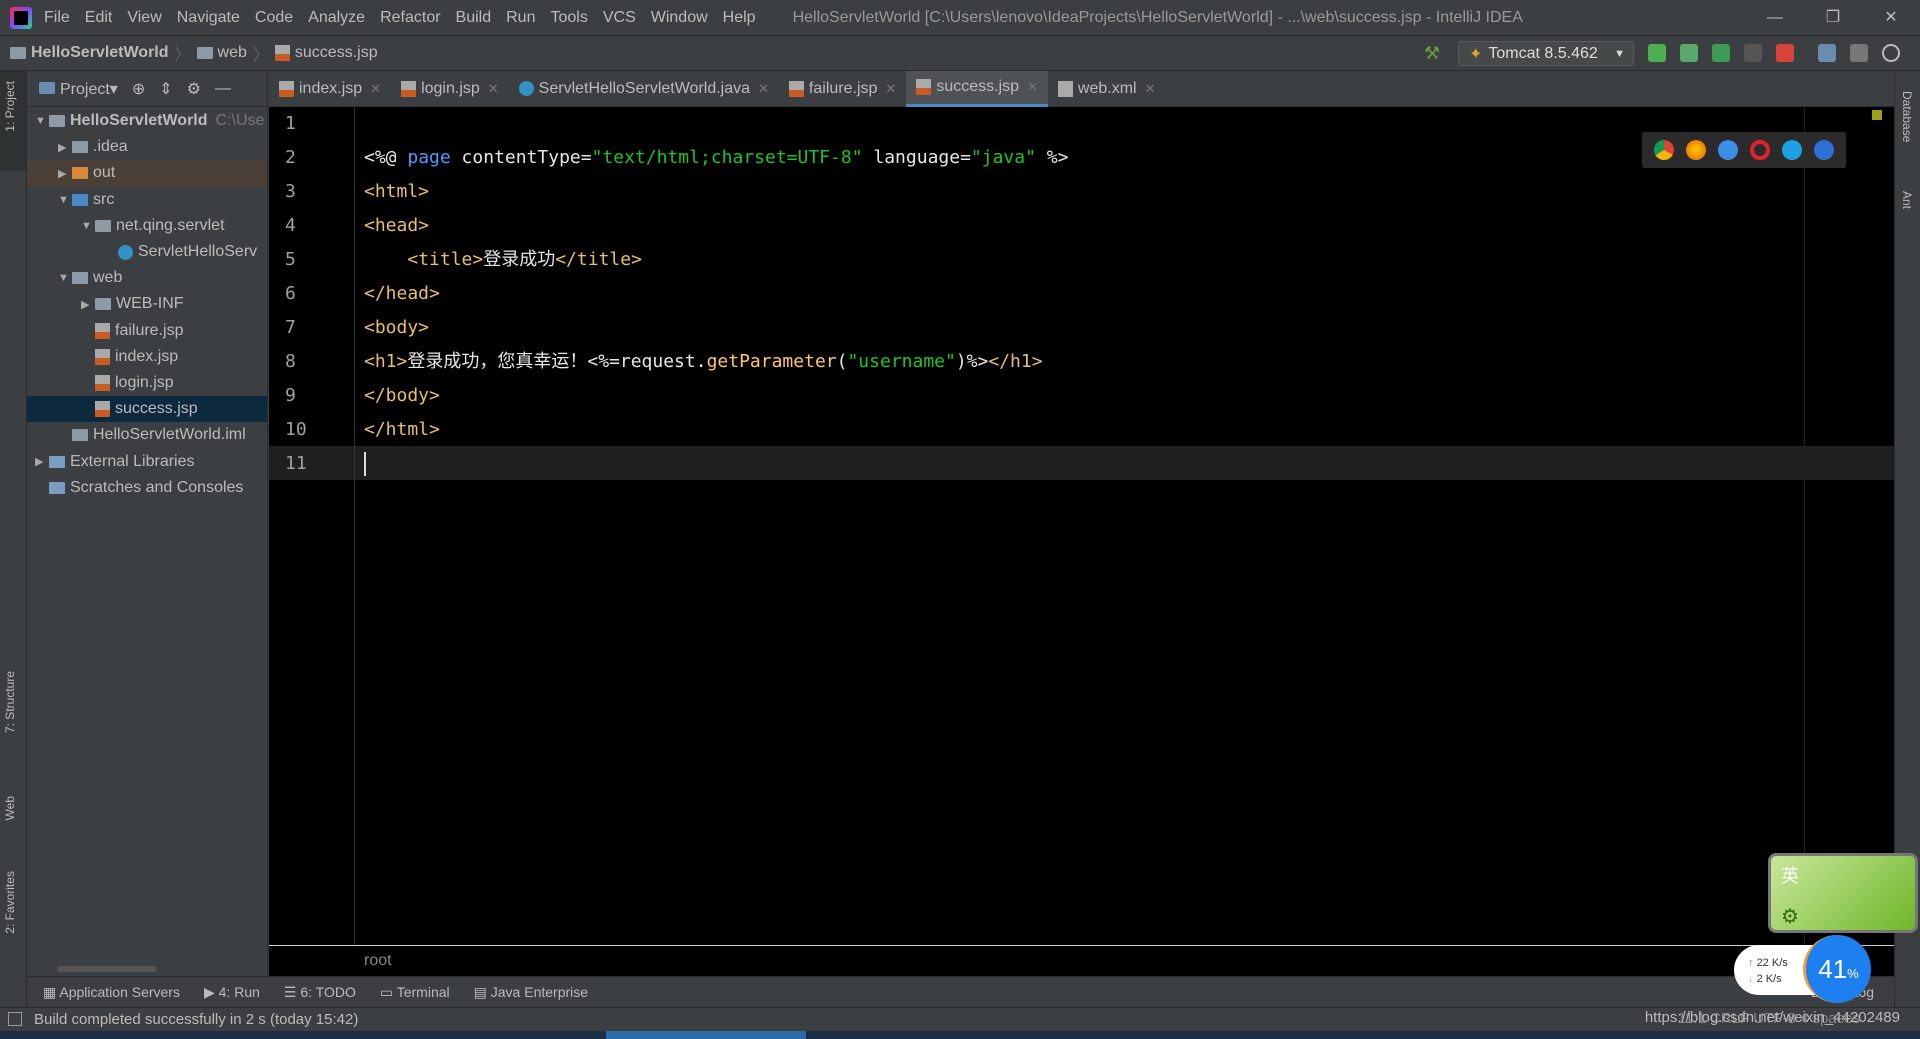 Image resolution: width=1920 pixels, height=1039 pixels. What do you see at coordinates (111, 992) in the screenshot?
I see `tool-window-application-servers: ▦ Application Servers` at bounding box center [111, 992].